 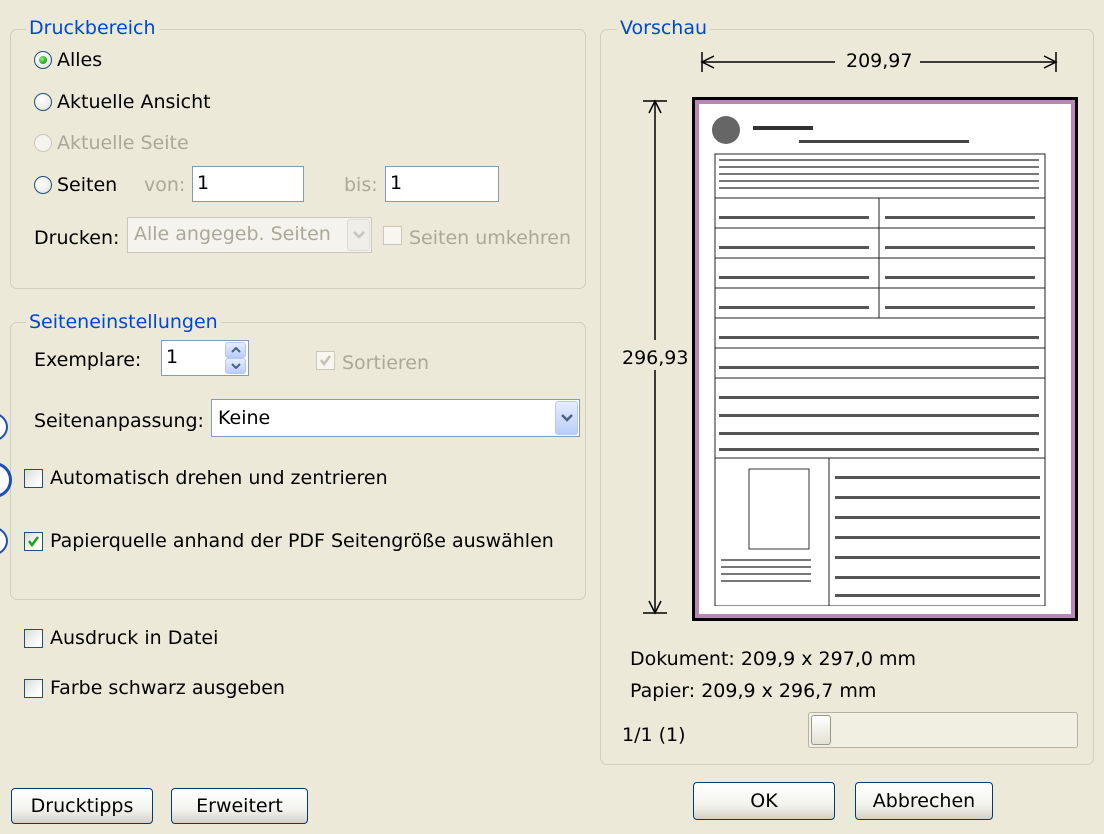 What do you see at coordinates (821, 730) in the screenshot?
I see `page-slider-thumb` at bounding box center [821, 730].